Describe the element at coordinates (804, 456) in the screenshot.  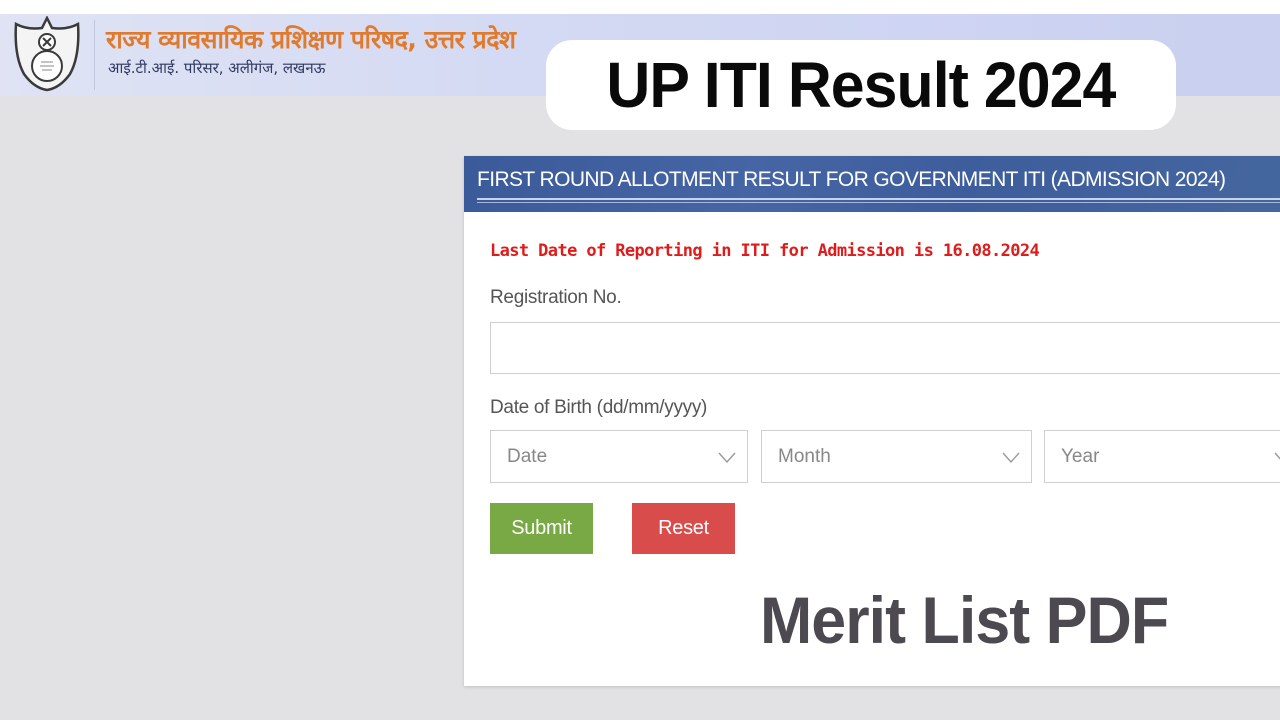
I see `month-select-value: Month` at that location.